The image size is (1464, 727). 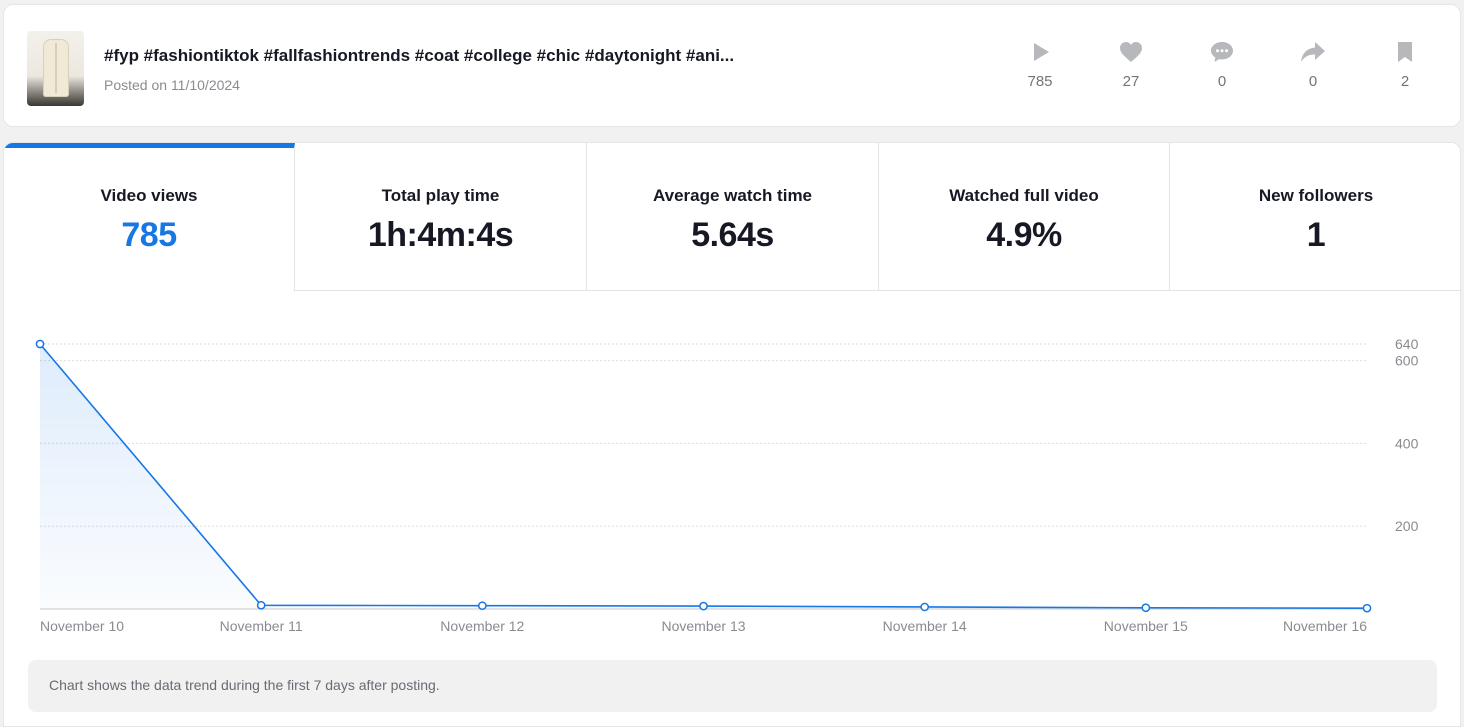 I want to click on tab-total-play-time: Total play time 1h:4m:4s, so click(x=441, y=217).